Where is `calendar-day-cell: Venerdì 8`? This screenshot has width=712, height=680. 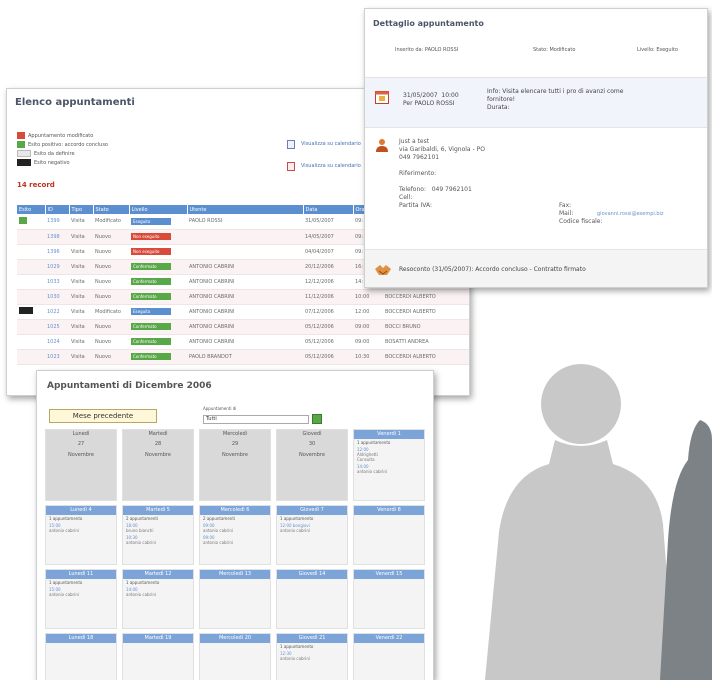 calendar-day-cell: Venerdì 8 is located at coordinates (389, 535).